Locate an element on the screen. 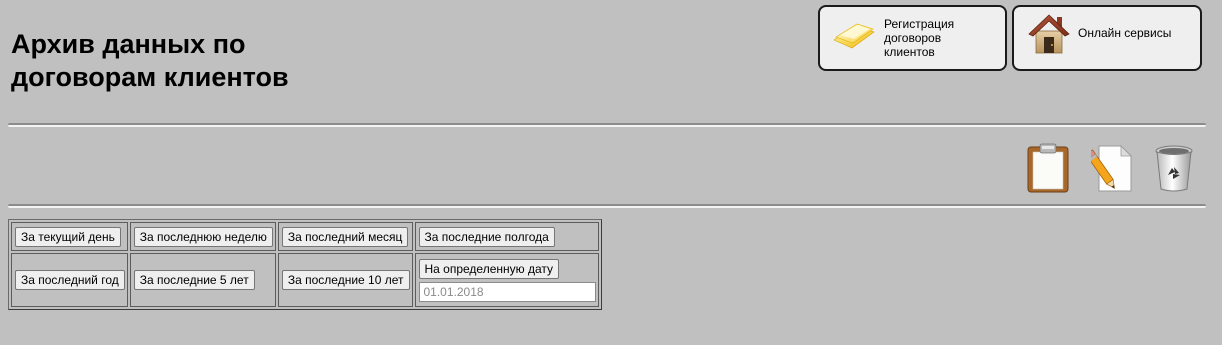 This screenshot has width=1222, height=345. page-title-line-1: Архив данных по is located at coordinates (128, 44).